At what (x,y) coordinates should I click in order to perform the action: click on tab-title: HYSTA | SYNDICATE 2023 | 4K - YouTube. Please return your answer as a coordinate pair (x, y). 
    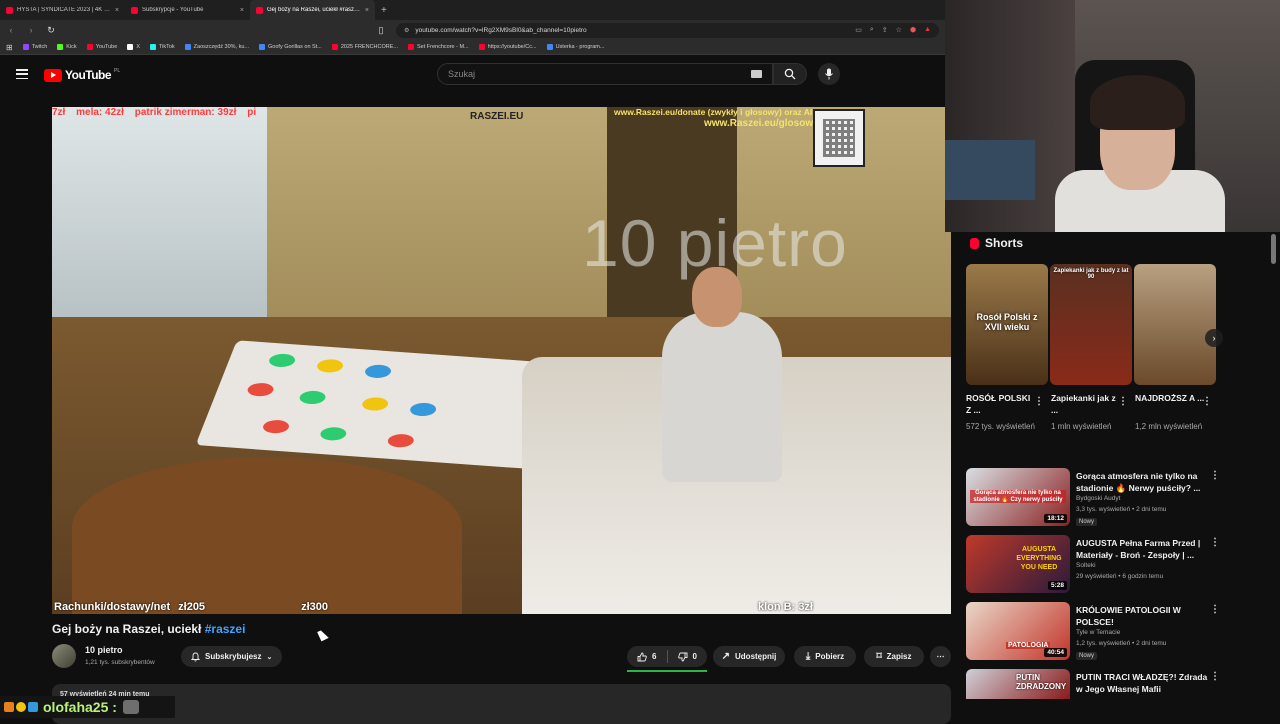
    Looking at the image, I should click on (64, 10).